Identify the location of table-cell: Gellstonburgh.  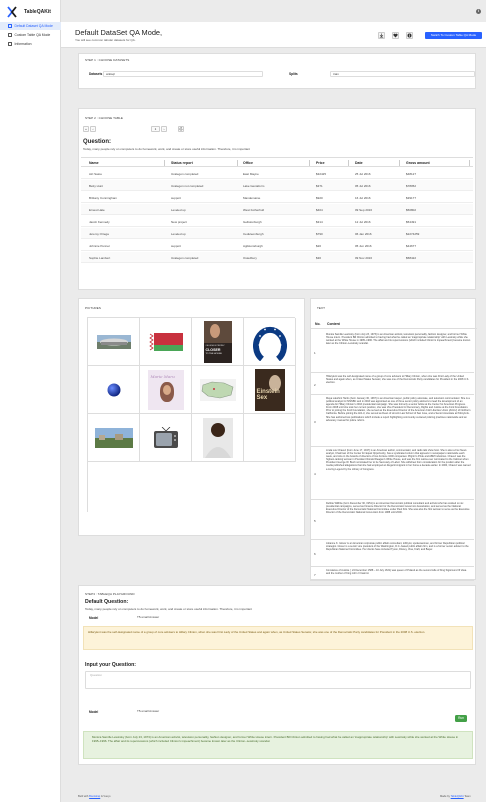
(252, 222).